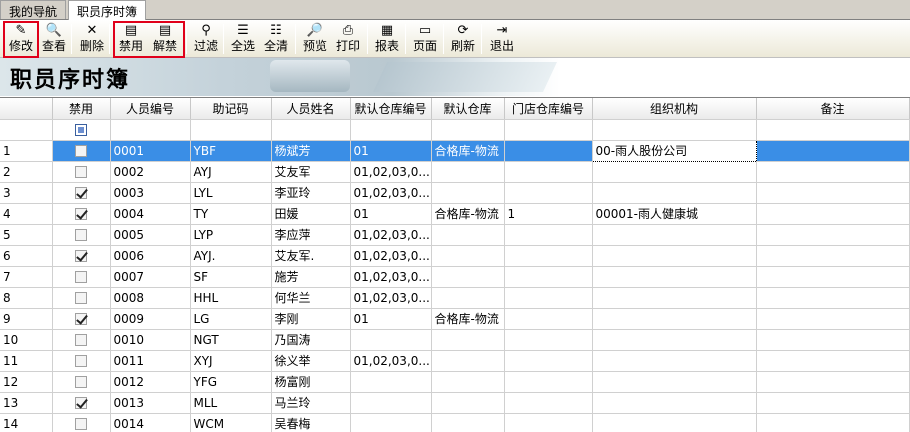 The image size is (910, 432). What do you see at coordinates (231, 109) in the screenshot?
I see `column-header-mnemonic: 助记码` at bounding box center [231, 109].